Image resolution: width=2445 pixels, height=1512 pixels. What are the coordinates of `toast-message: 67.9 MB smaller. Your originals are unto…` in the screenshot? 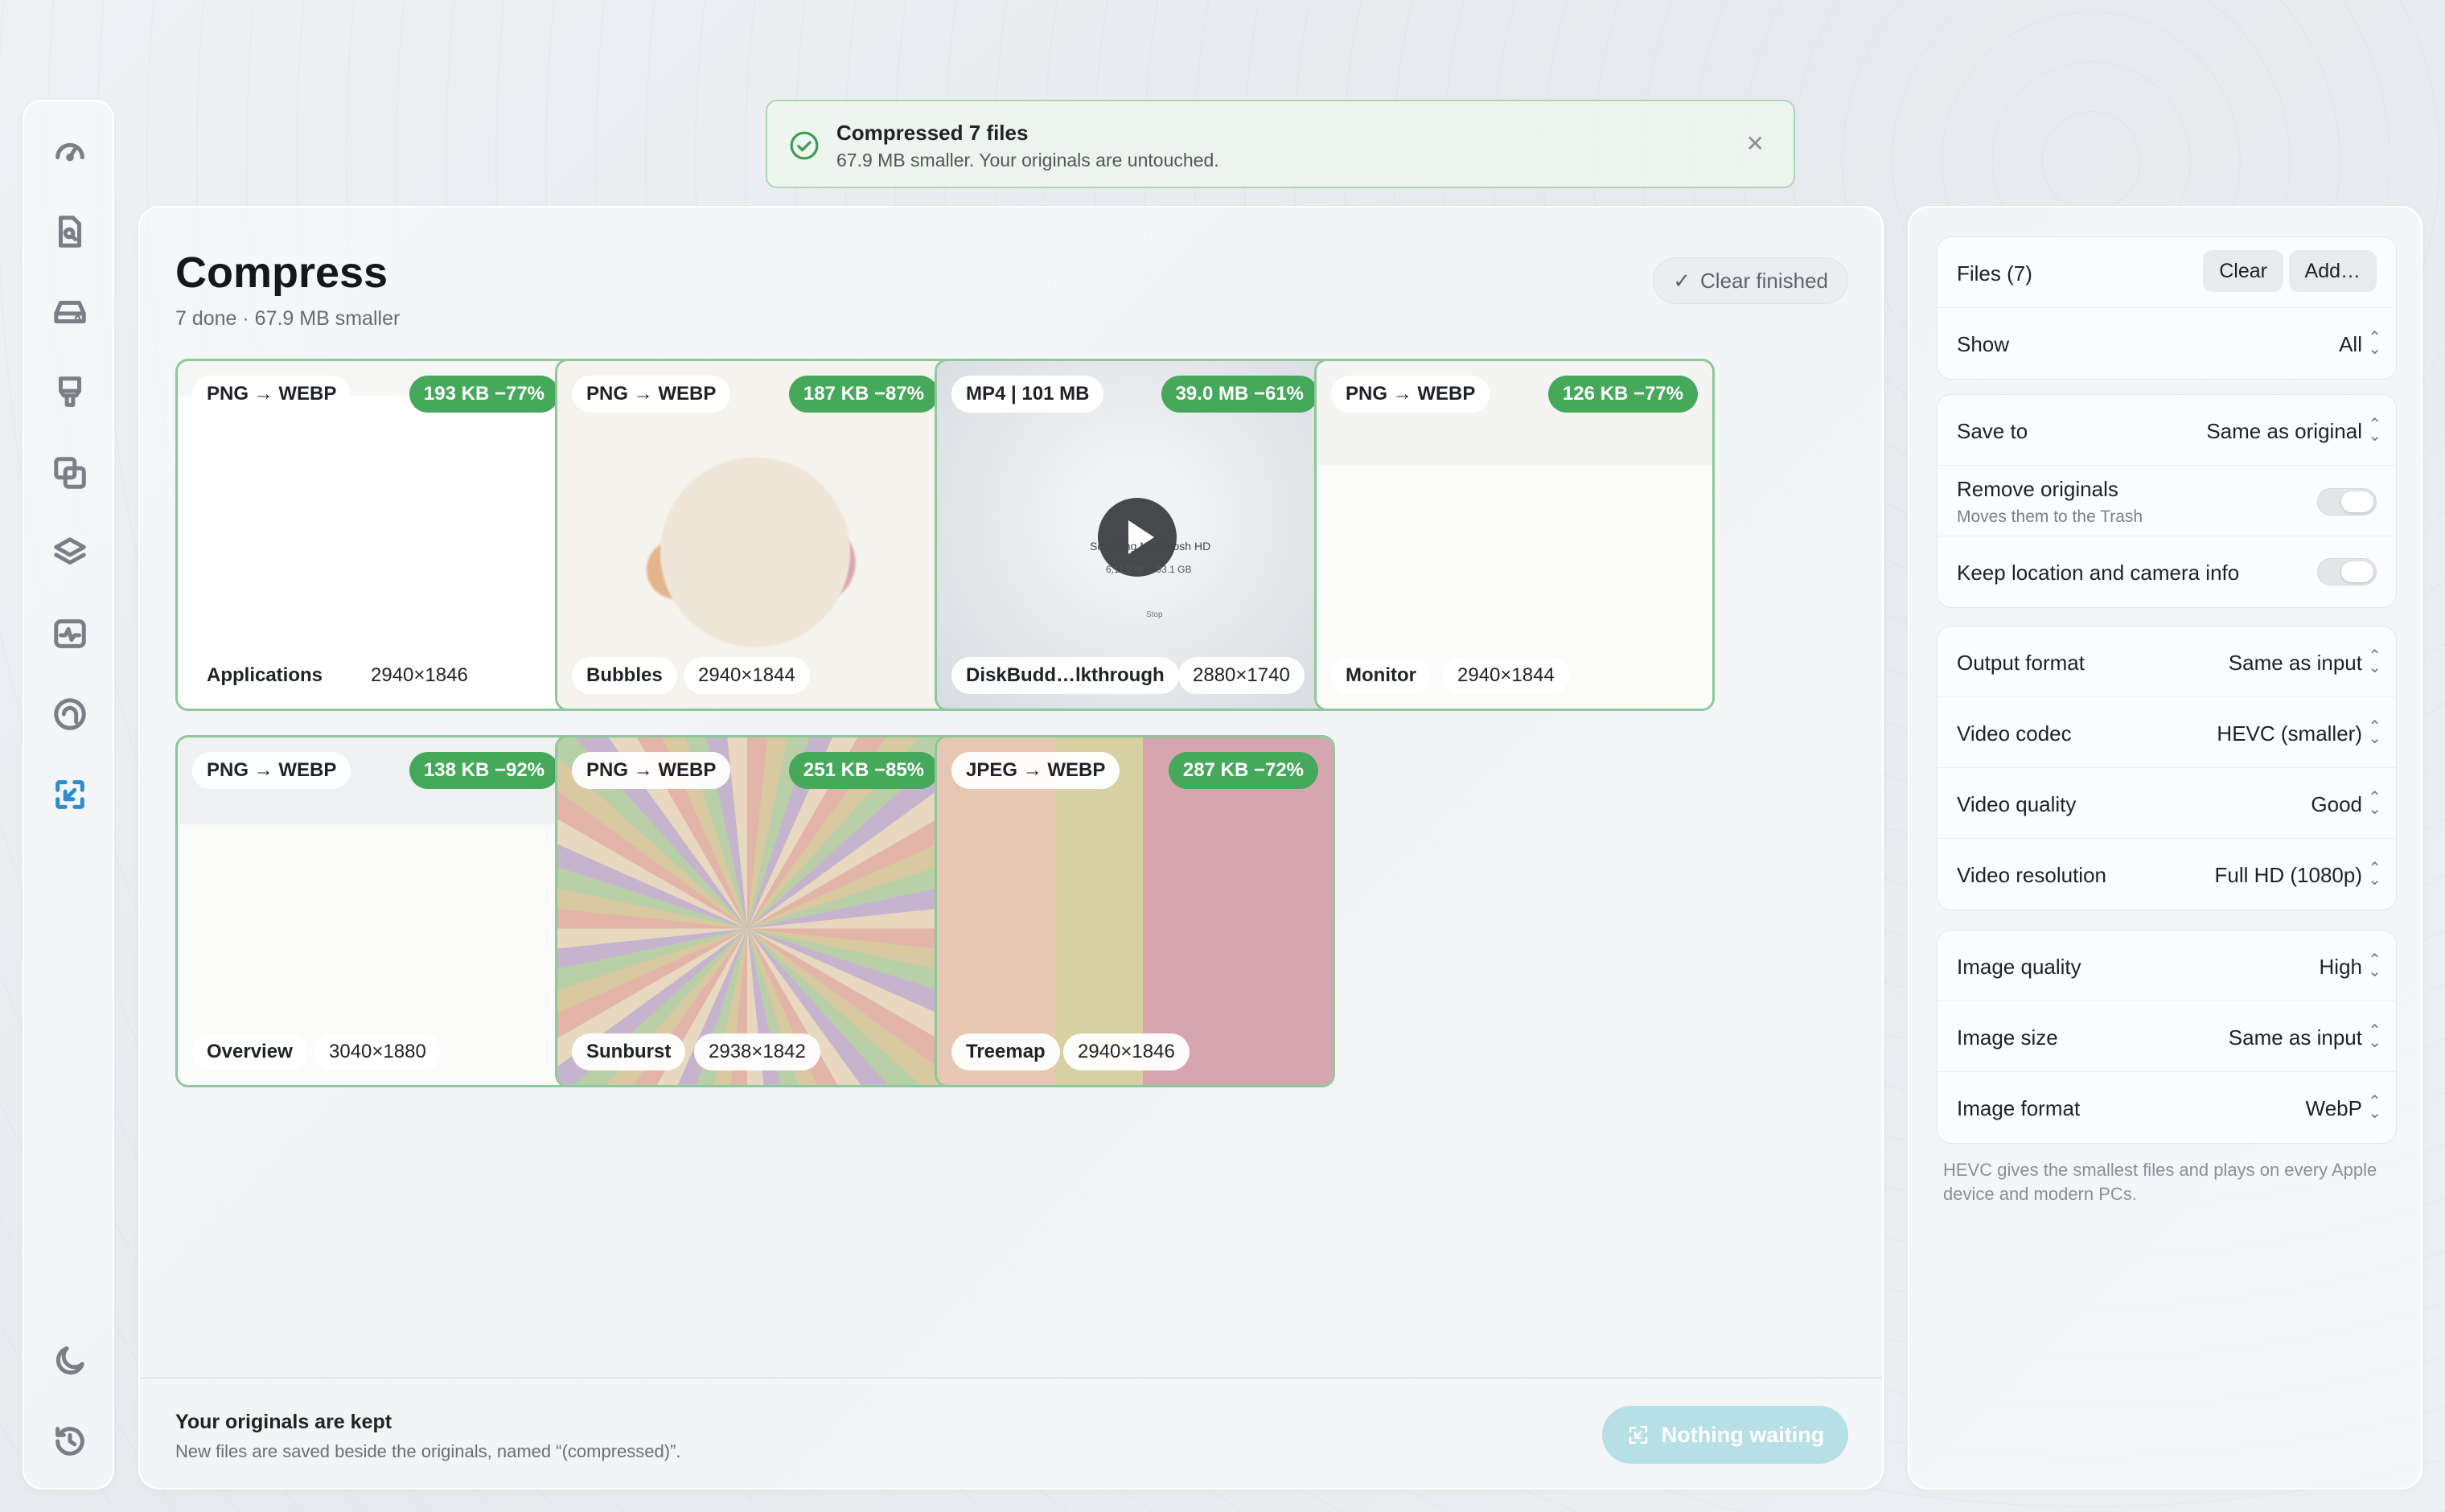 It's located at (1027, 161).